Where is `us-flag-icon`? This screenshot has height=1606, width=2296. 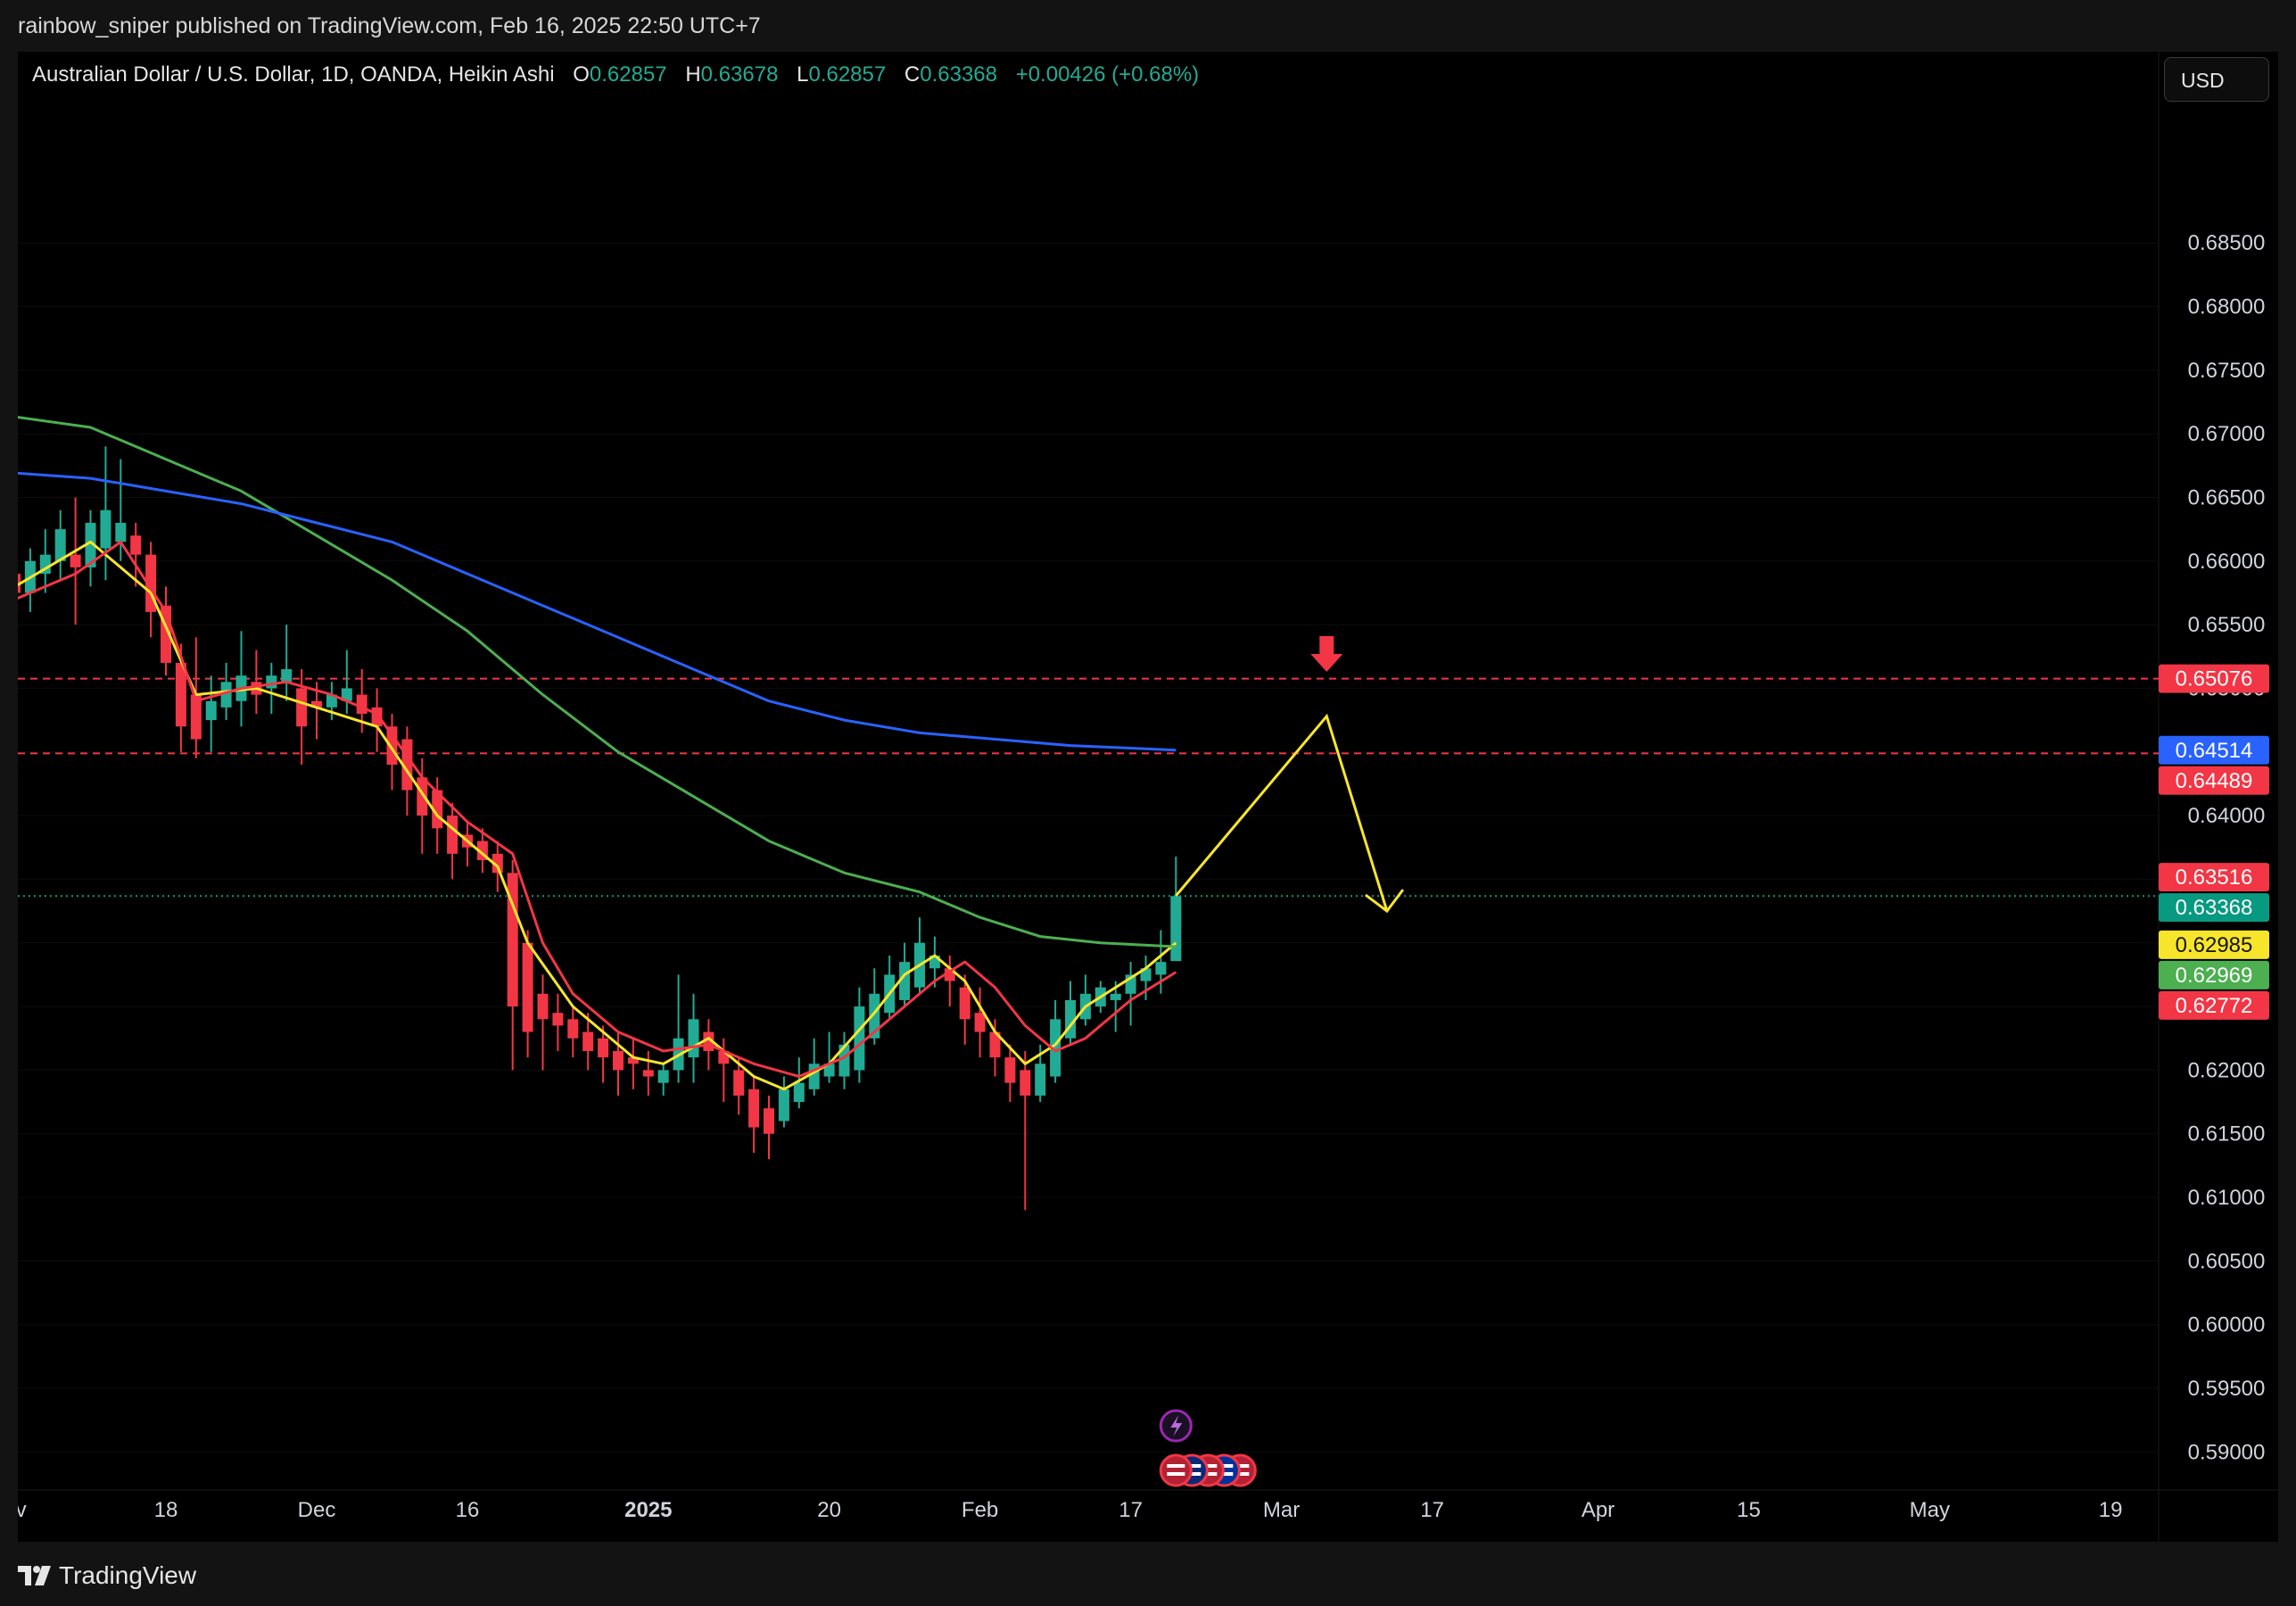 us-flag-icon is located at coordinates (1176, 1470).